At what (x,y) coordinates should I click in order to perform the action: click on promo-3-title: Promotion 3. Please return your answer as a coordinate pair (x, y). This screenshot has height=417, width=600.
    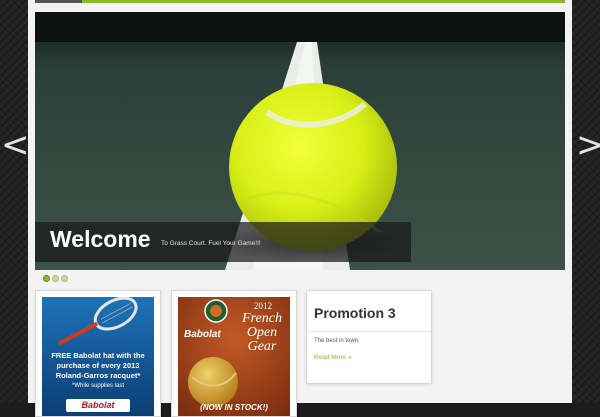
    Looking at the image, I should click on (355, 313).